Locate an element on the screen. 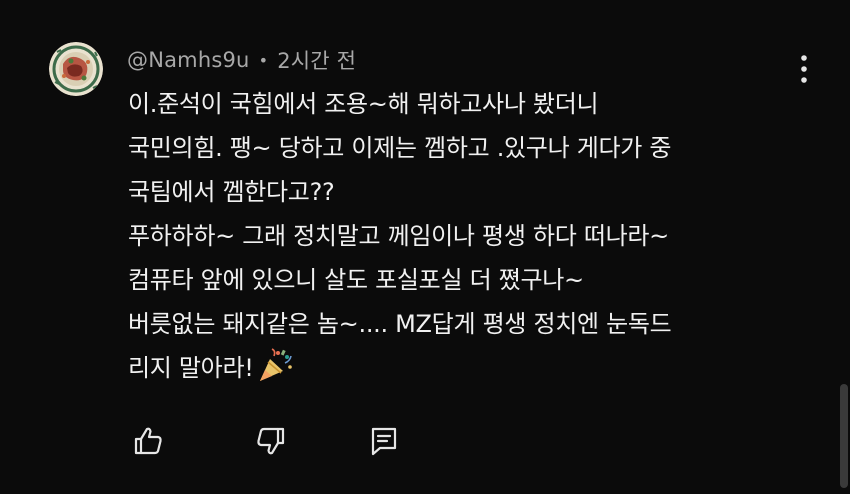 This screenshot has height=494, width=850. avatar is located at coordinates (76, 69).